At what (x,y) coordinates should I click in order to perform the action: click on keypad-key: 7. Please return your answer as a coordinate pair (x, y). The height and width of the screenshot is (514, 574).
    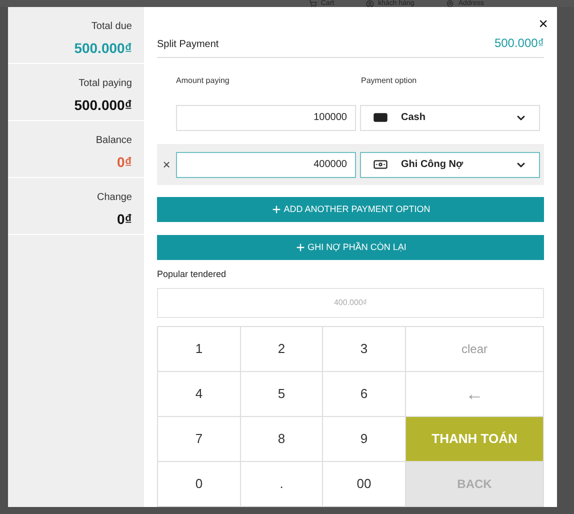
    Looking at the image, I should click on (199, 439).